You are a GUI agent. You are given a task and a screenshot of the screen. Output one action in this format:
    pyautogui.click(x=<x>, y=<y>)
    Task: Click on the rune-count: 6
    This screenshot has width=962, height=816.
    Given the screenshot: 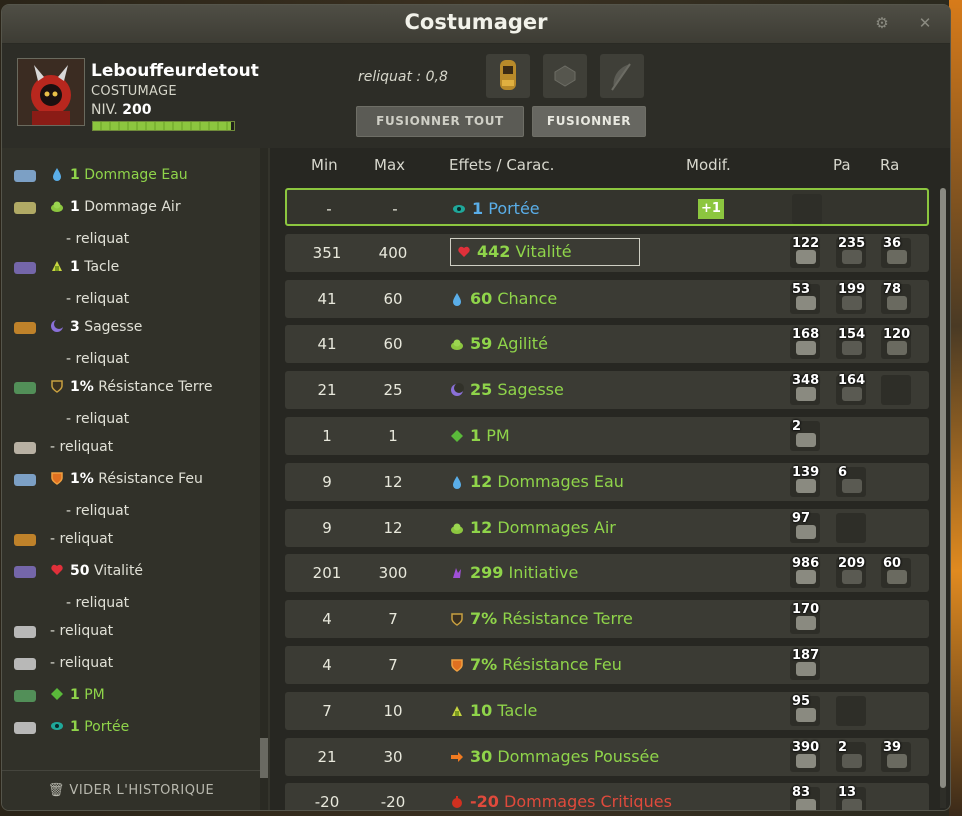 What is the action you would take?
    pyautogui.click(x=843, y=472)
    